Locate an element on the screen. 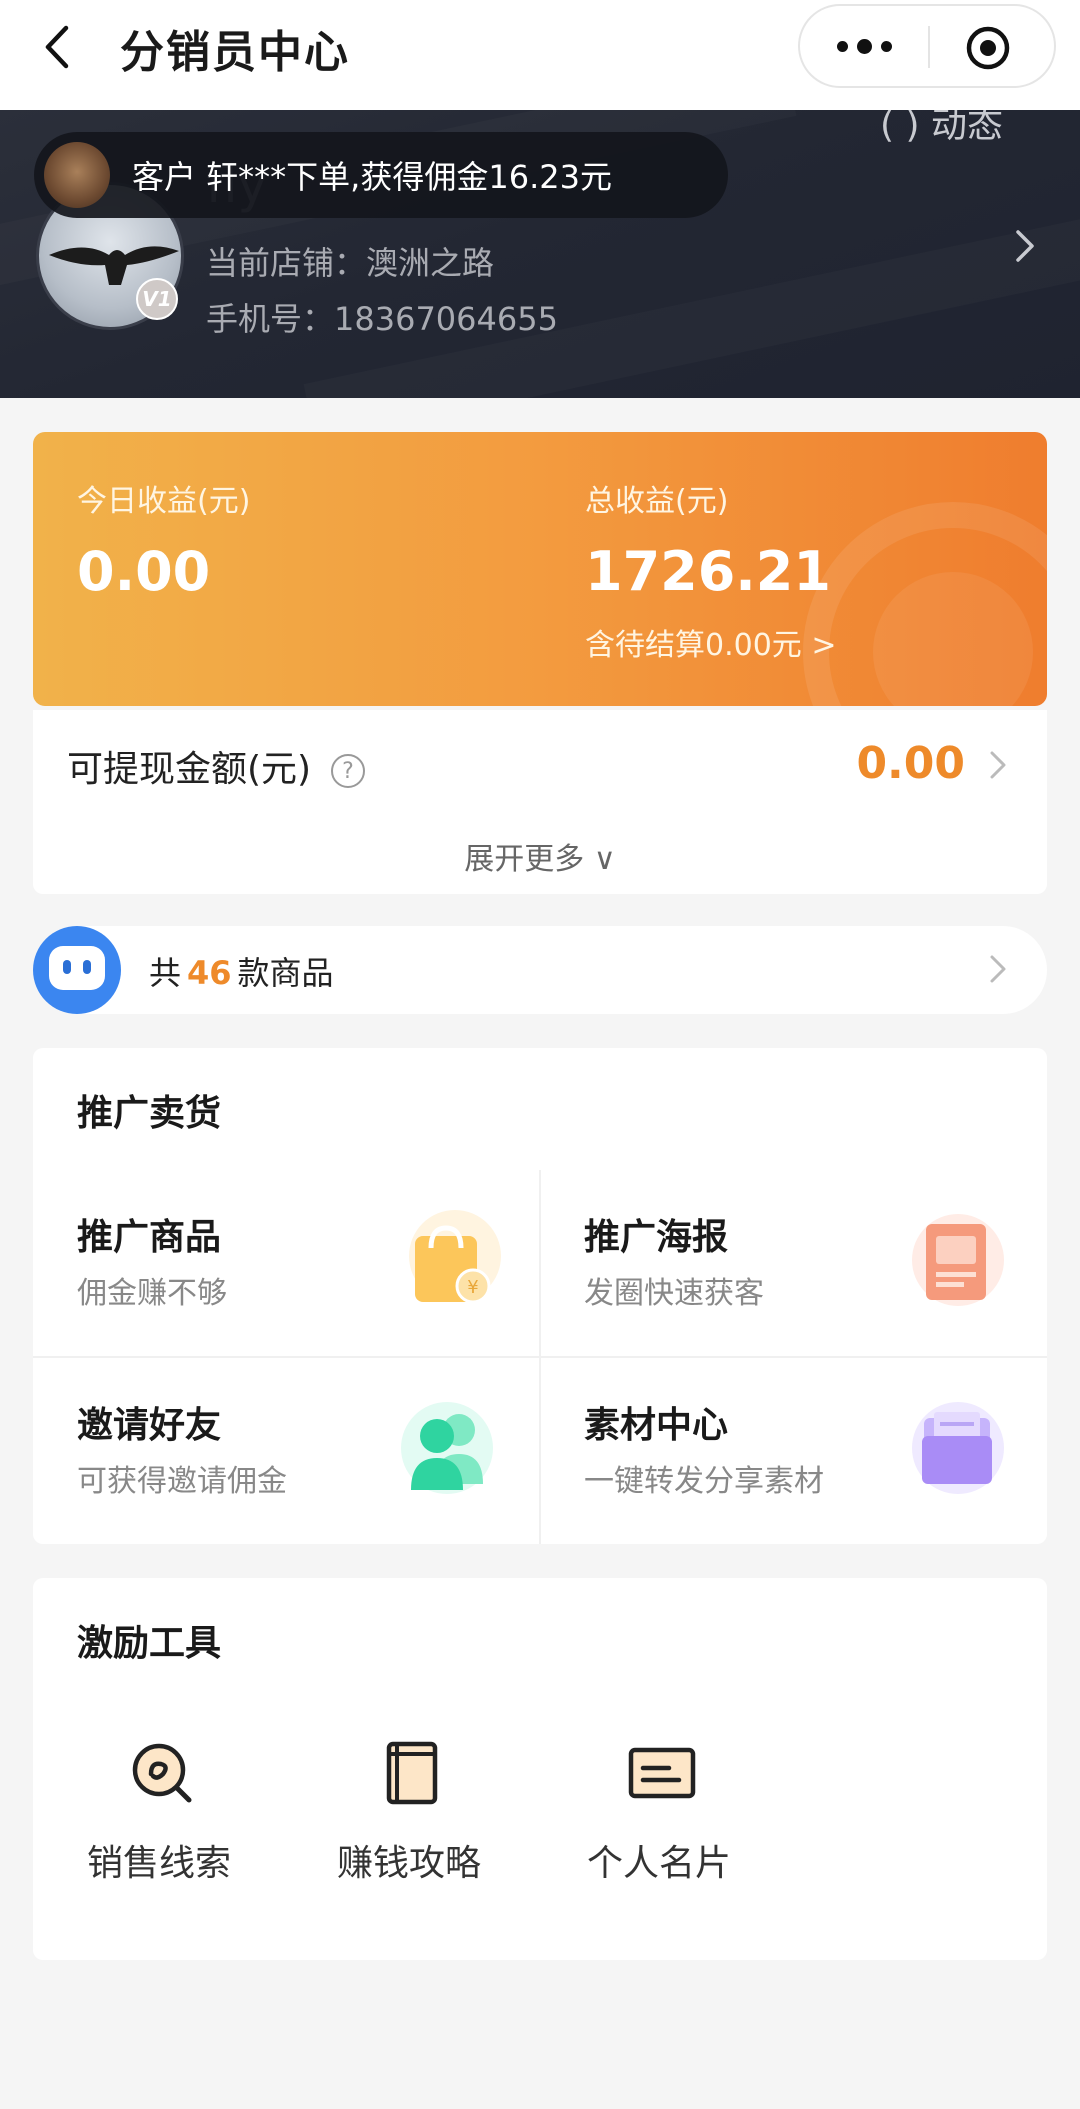  mini-program-capsule is located at coordinates (927, 46).